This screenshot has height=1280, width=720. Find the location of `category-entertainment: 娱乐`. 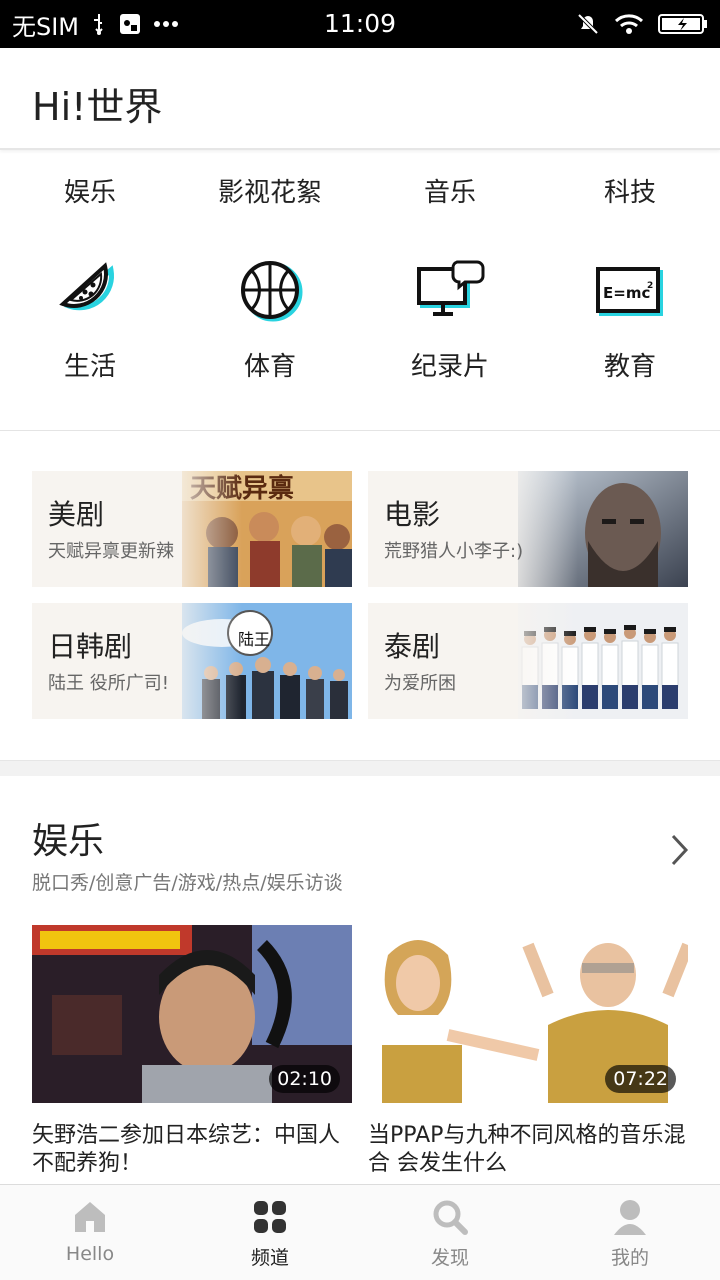

category-entertainment: 娱乐 is located at coordinates (90, 190).